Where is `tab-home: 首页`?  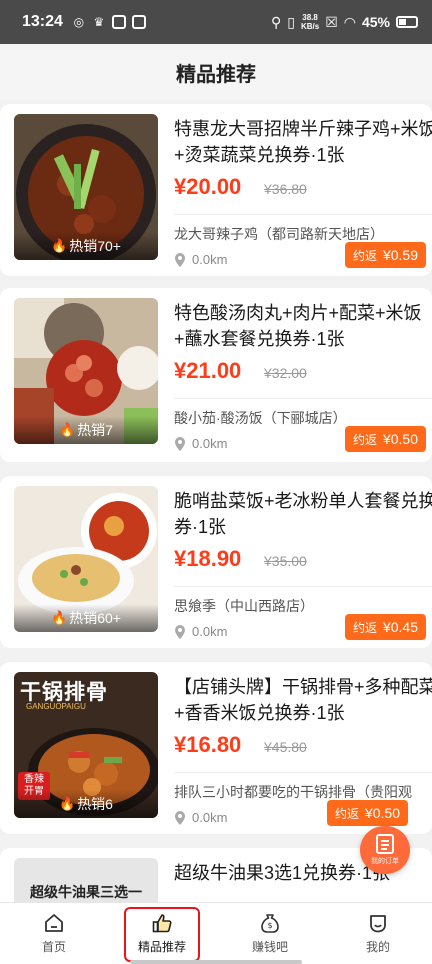 tab-home: 首页 is located at coordinates (54, 933).